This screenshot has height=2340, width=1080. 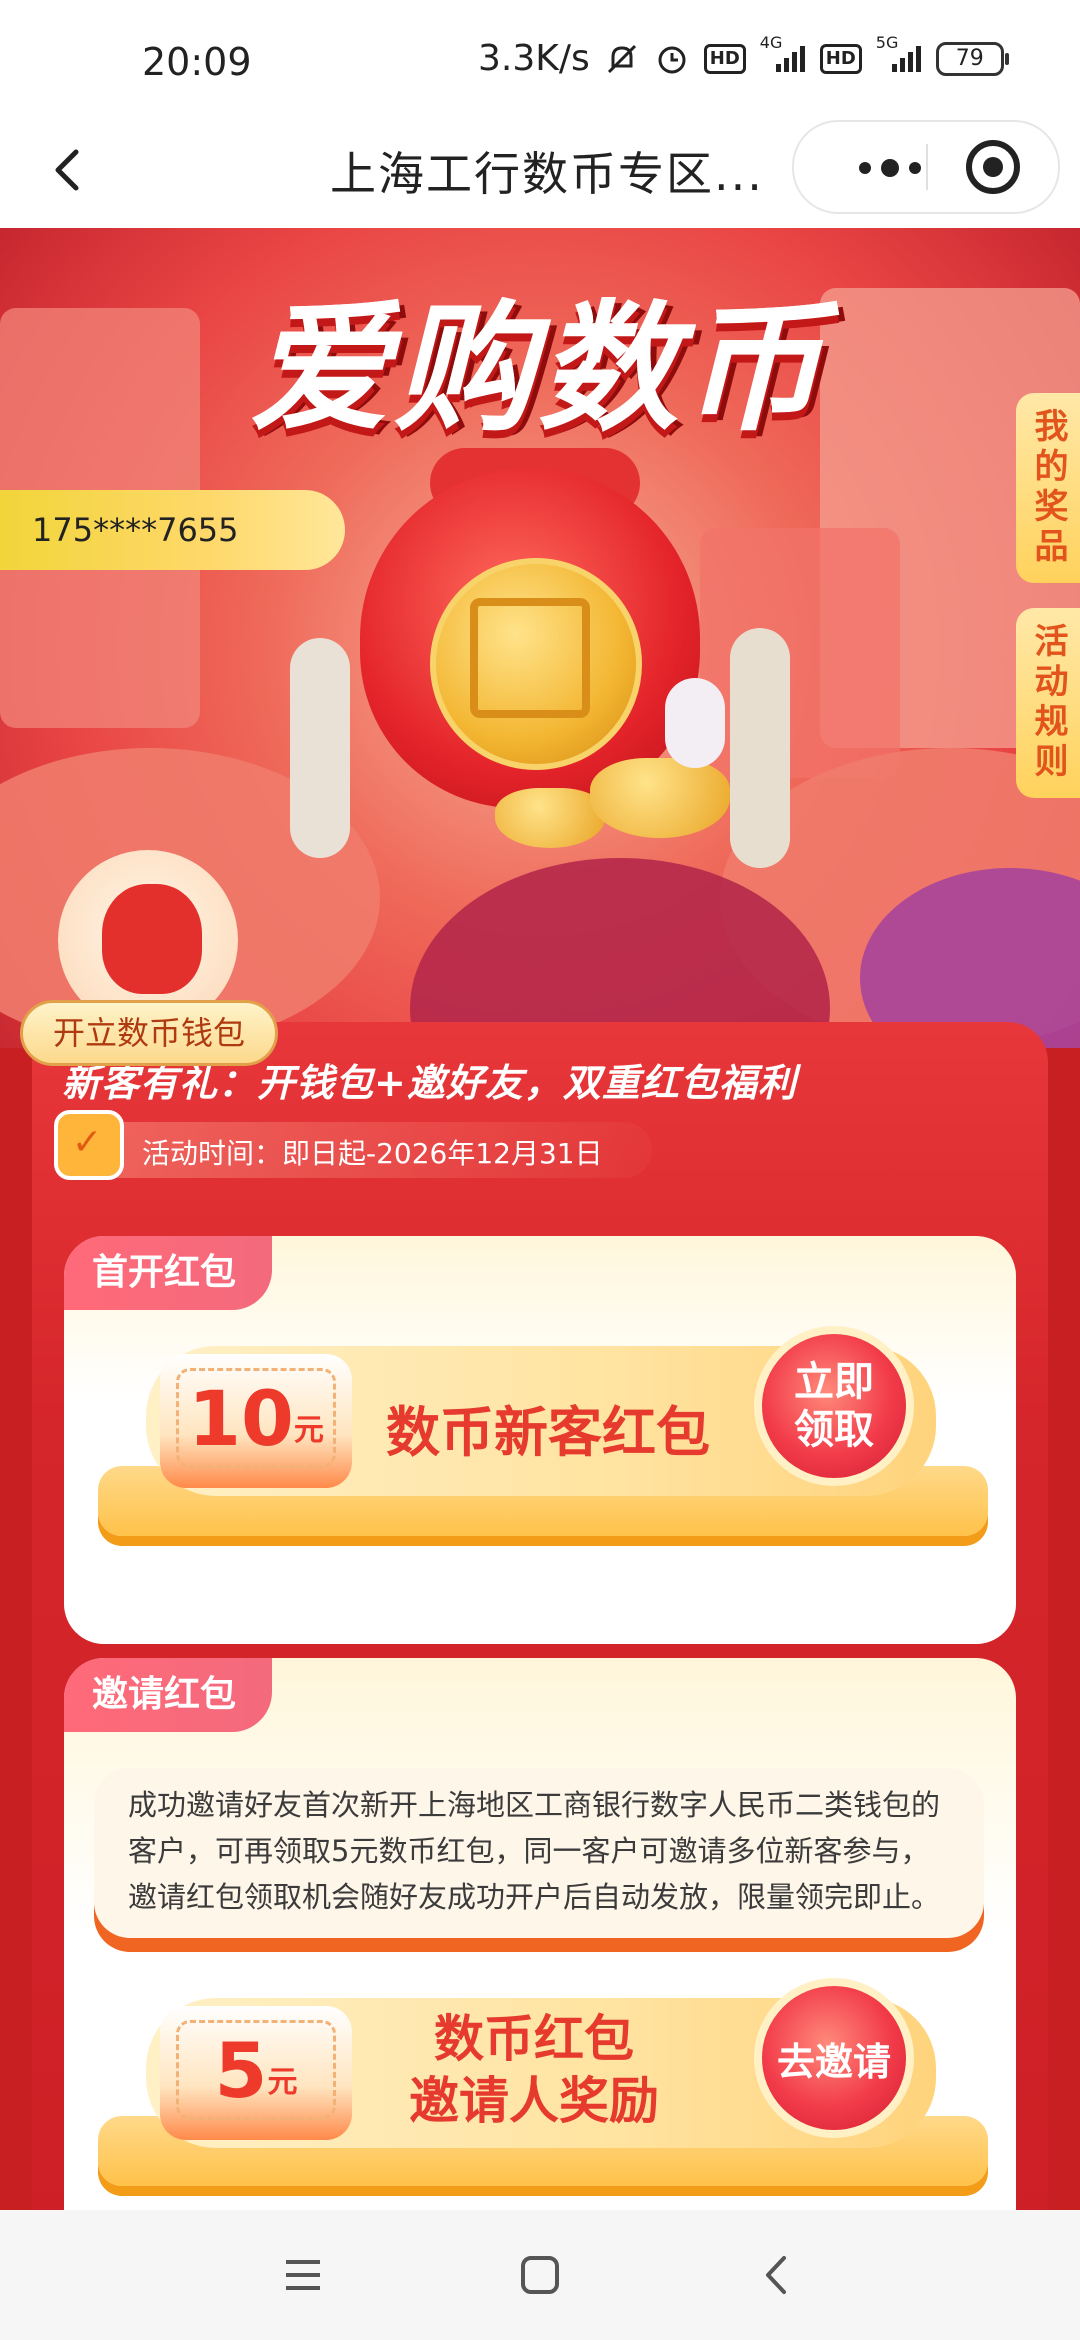 What do you see at coordinates (1048, 488) in the screenshot?
I see `my-prizes-tab: 我的奖品` at bounding box center [1048, 488].